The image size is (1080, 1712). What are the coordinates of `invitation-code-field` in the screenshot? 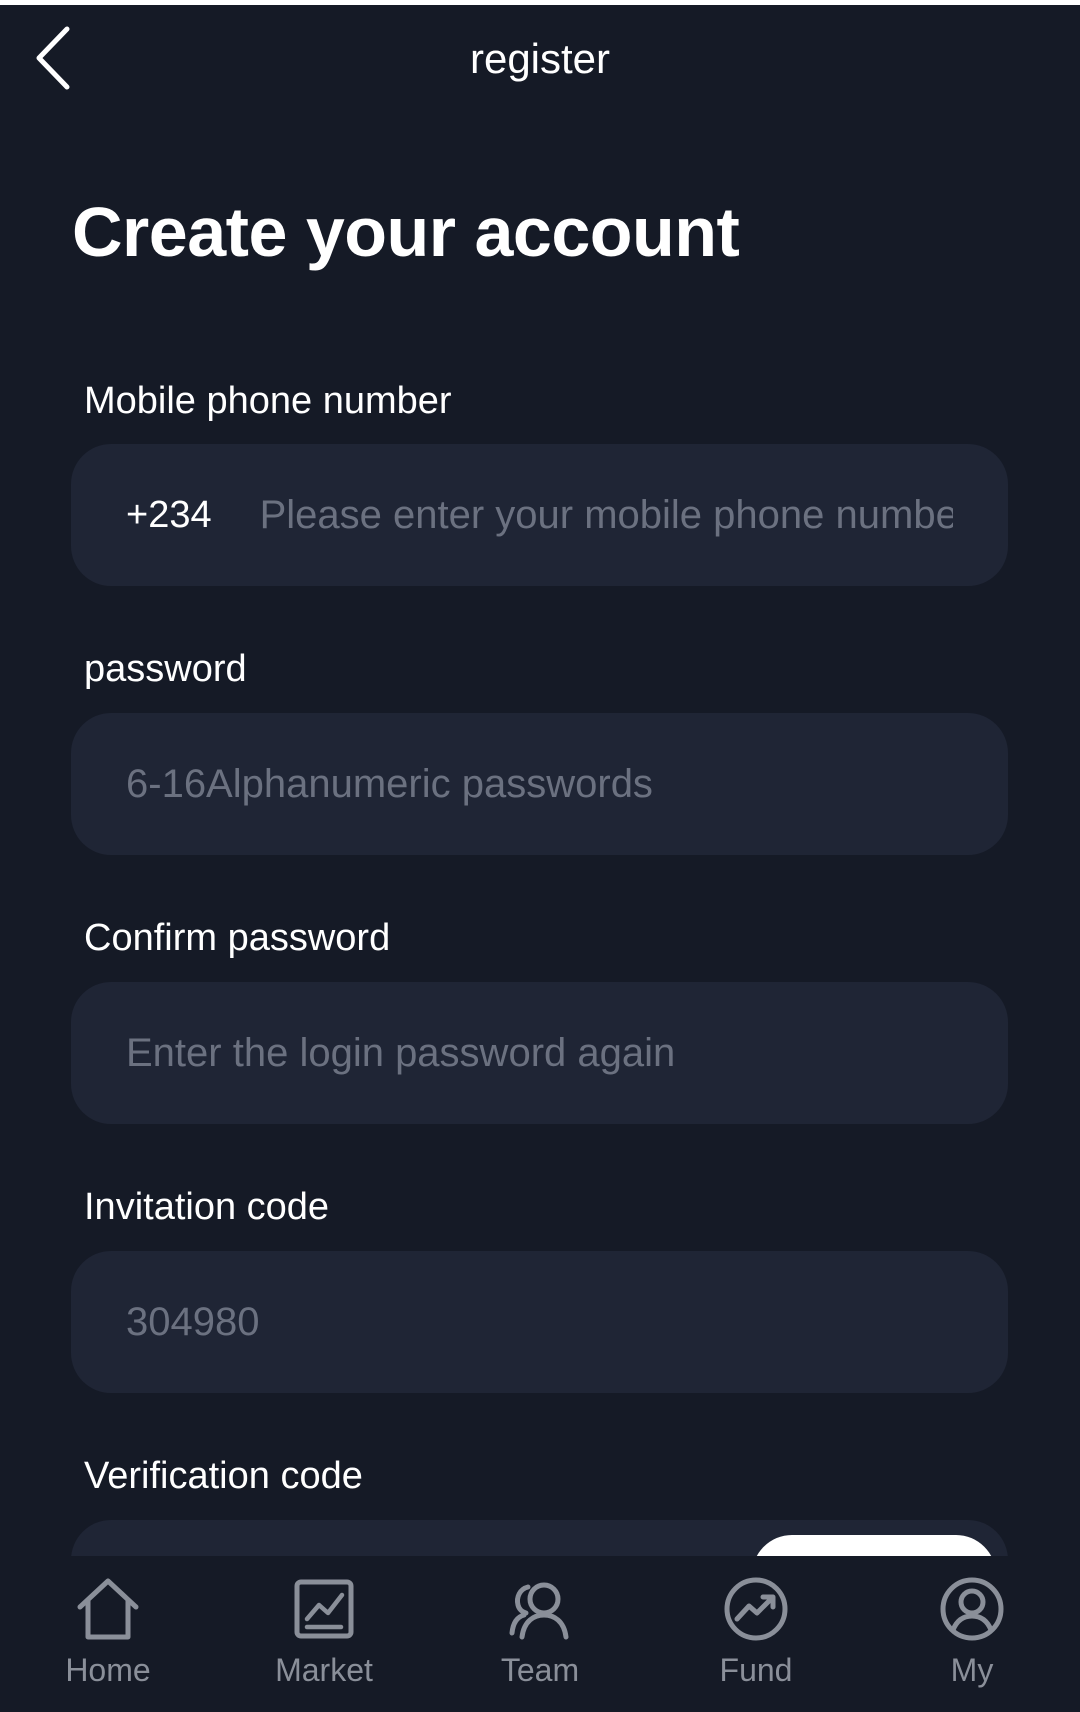 It's located at (539, 1322).